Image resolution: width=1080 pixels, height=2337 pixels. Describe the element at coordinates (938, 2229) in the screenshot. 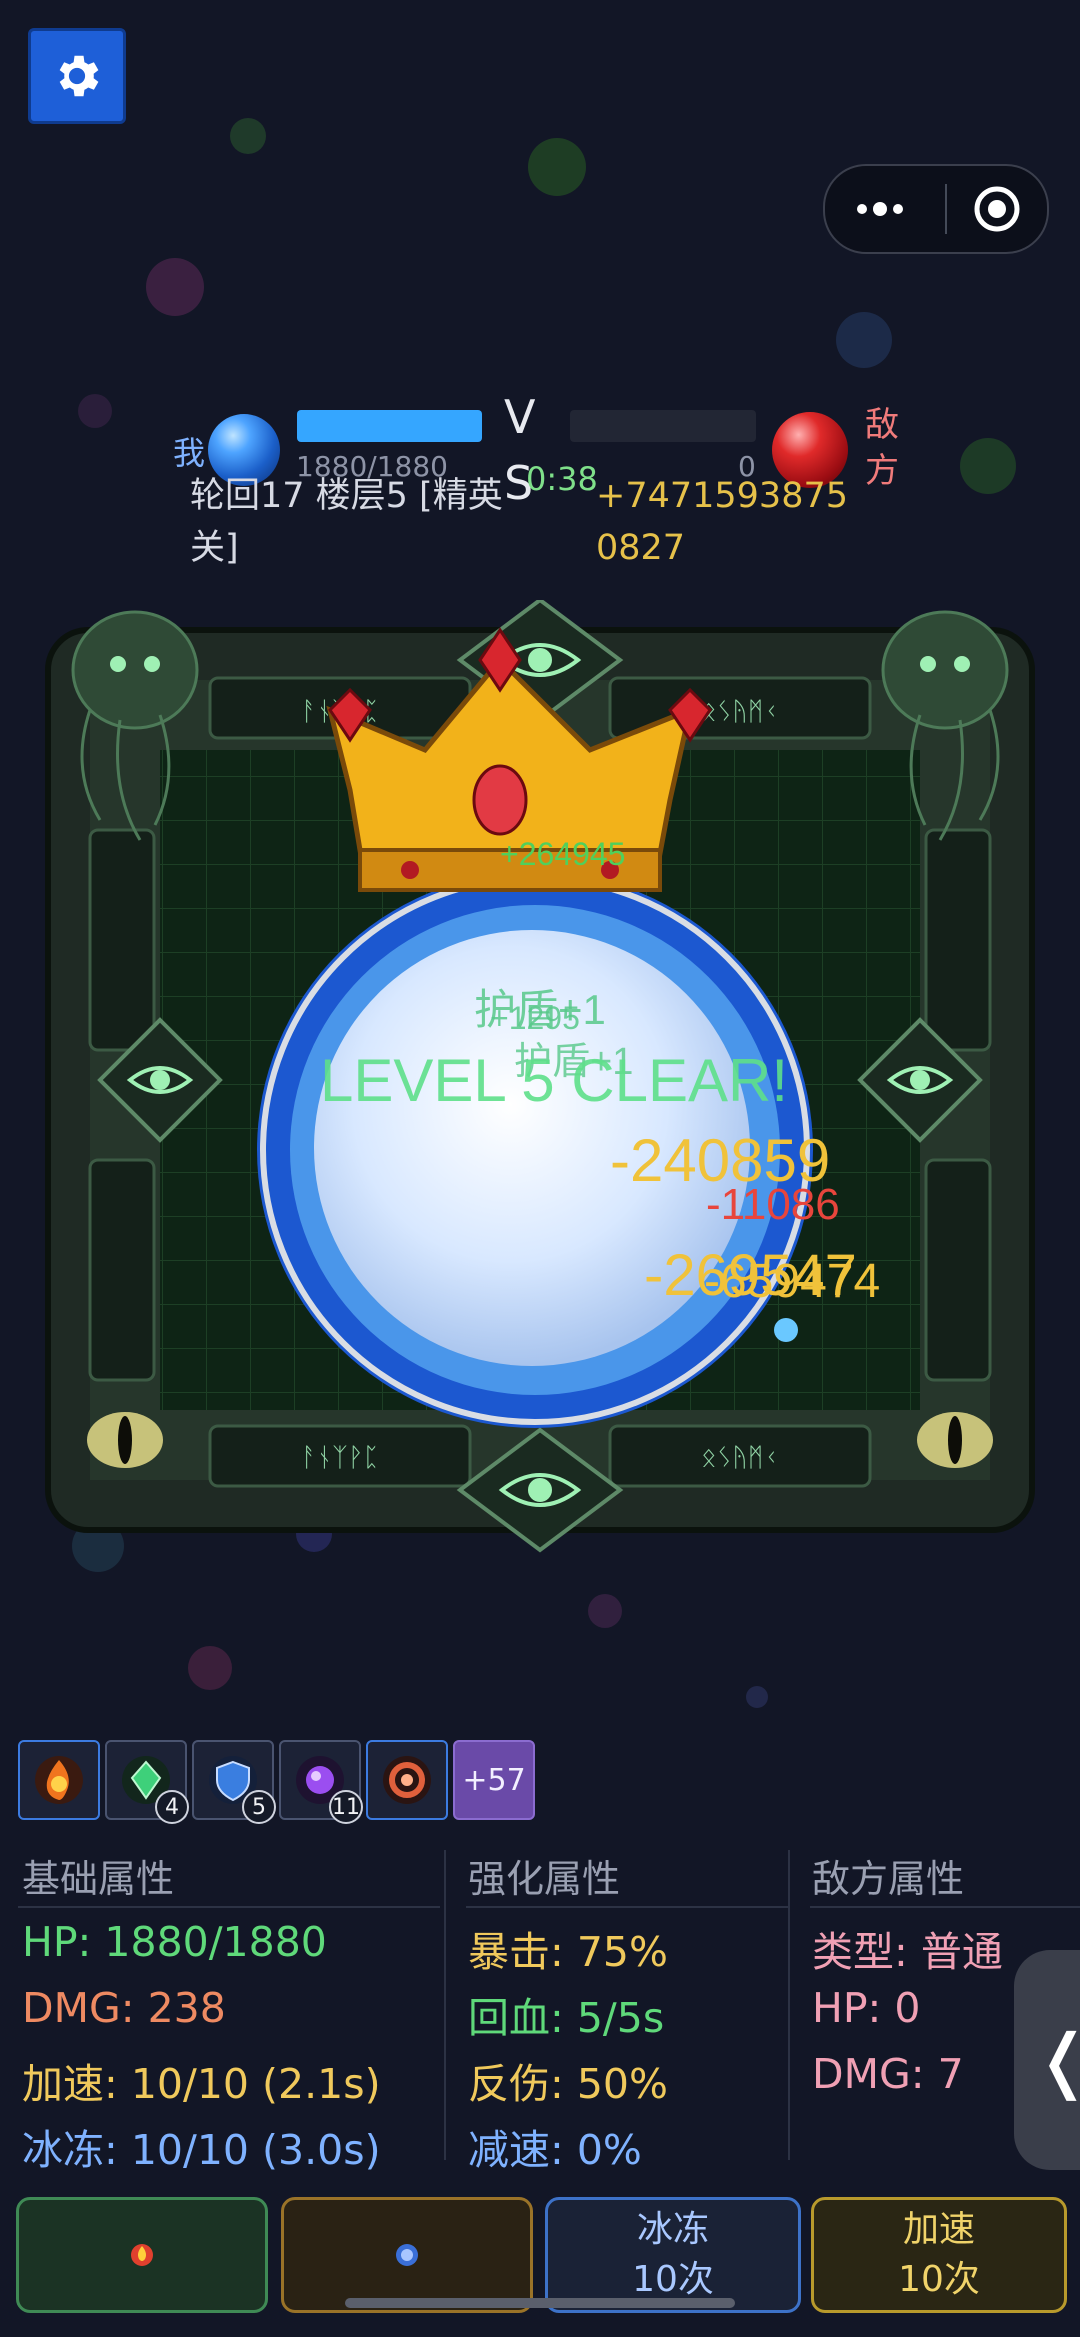

I see `speed-button-label: 加速` at that location.